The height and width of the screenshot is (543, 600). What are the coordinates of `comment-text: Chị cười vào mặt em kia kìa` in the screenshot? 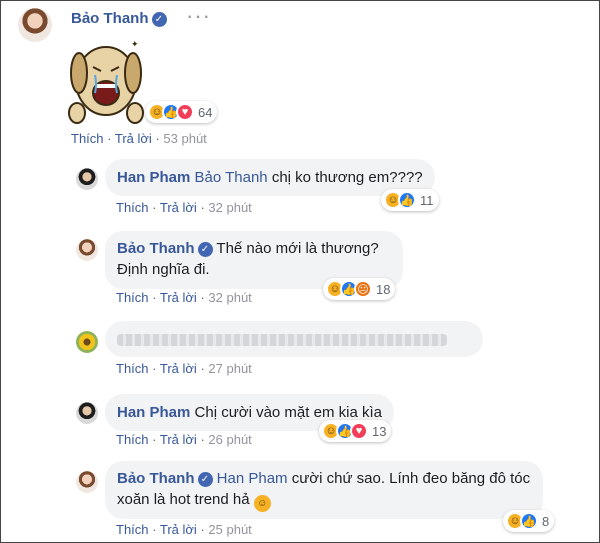 It's located at (288, 412).